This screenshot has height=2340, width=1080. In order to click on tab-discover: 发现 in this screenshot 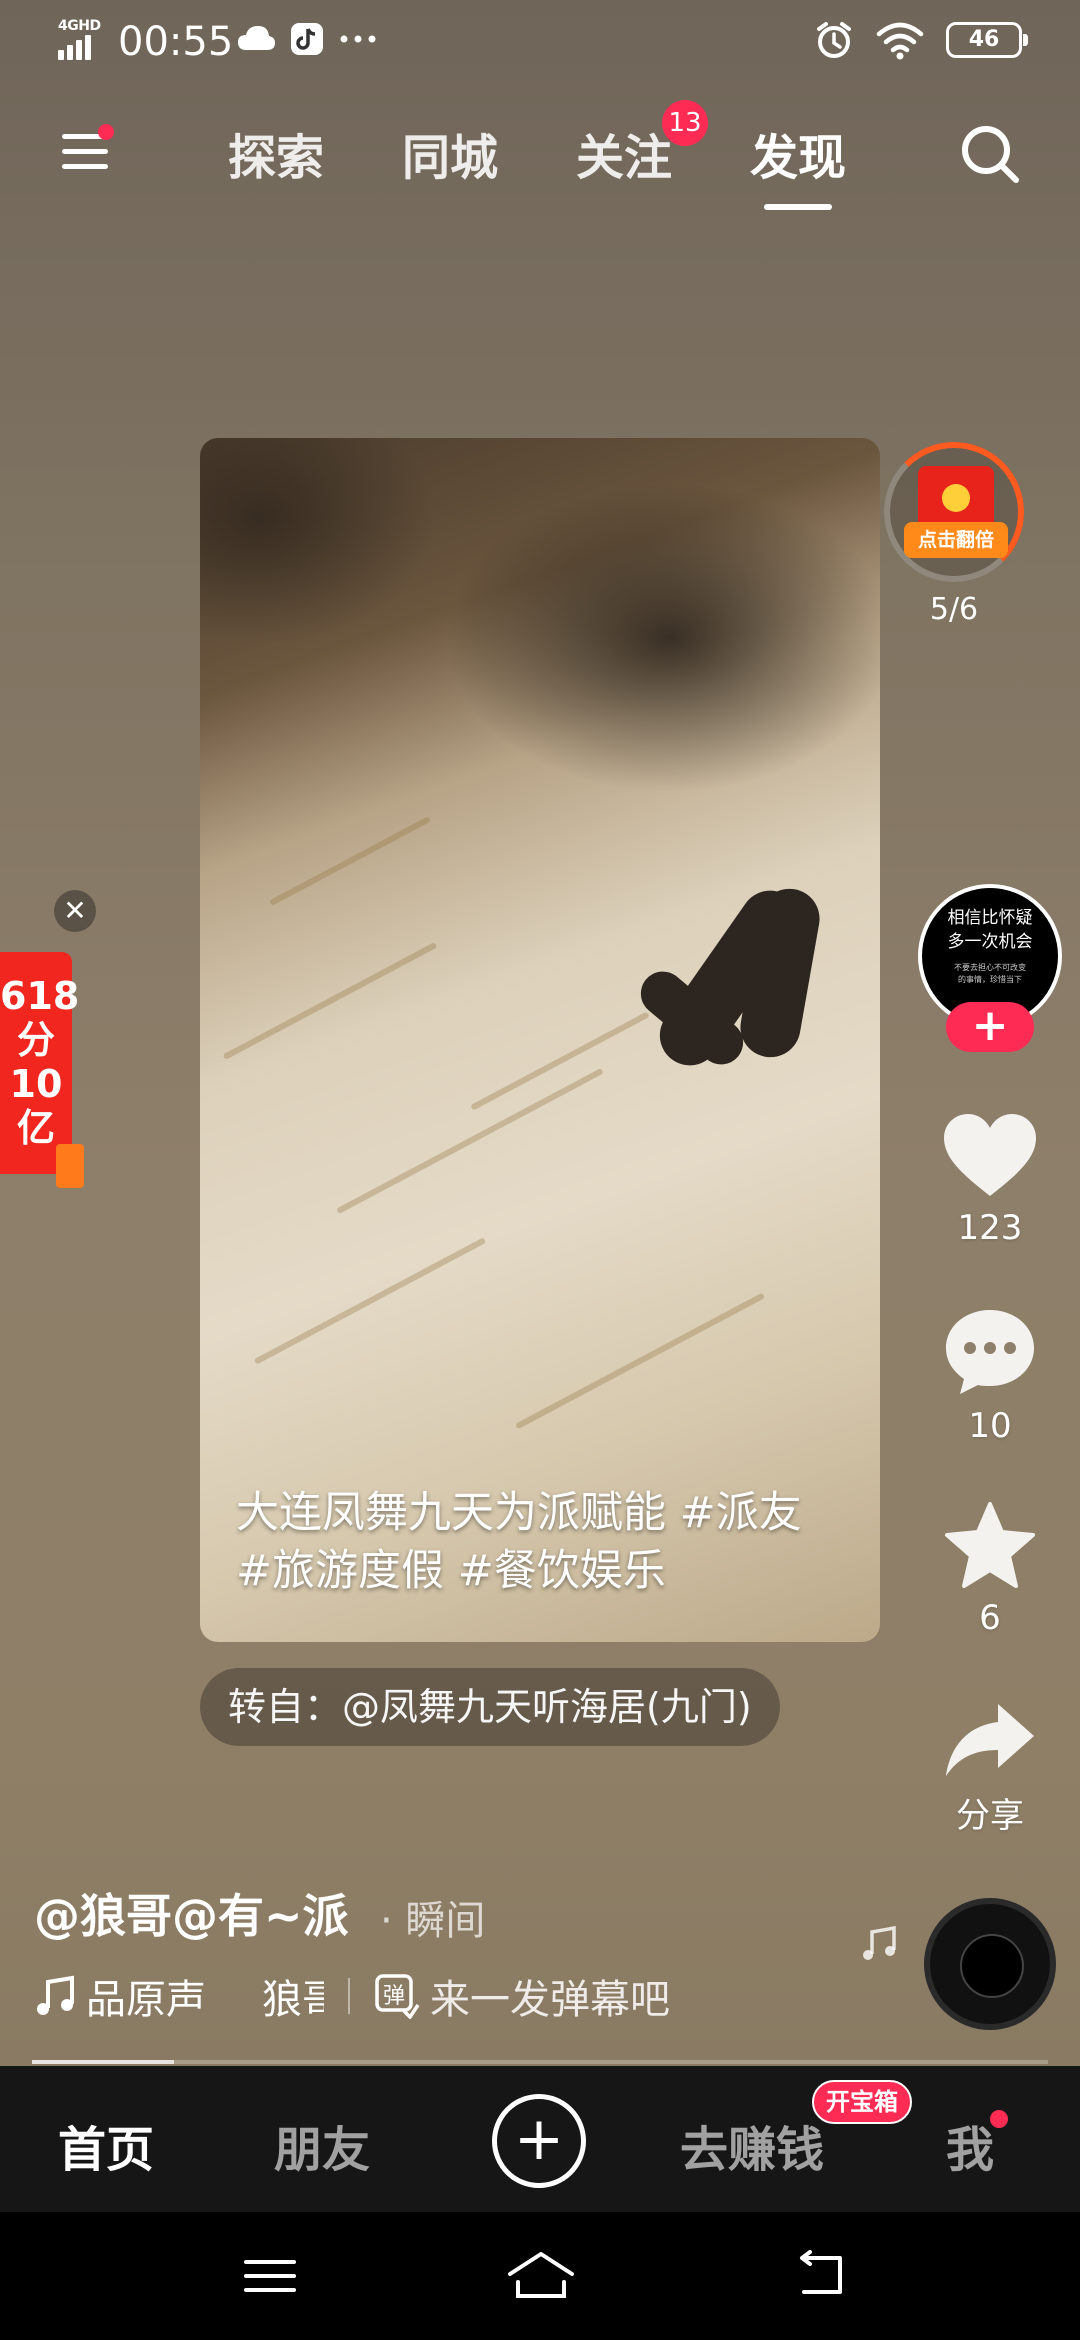, I will do `click(798, 164)`.